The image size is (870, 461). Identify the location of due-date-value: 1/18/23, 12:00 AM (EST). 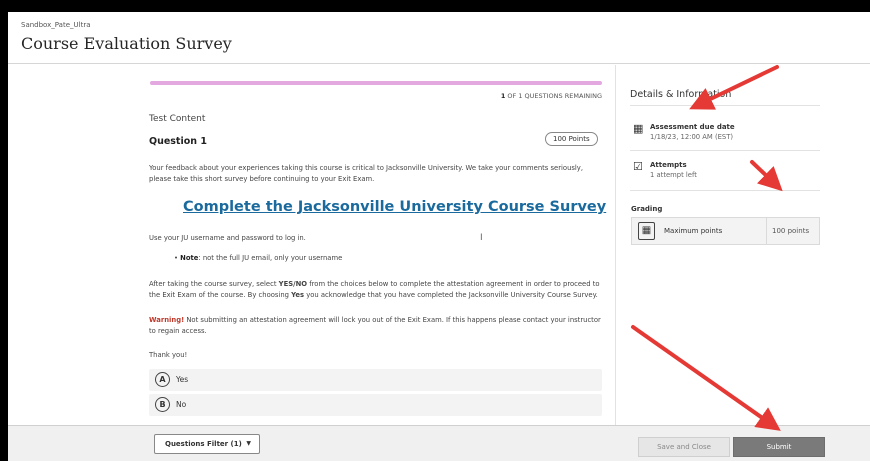
(692, 137).